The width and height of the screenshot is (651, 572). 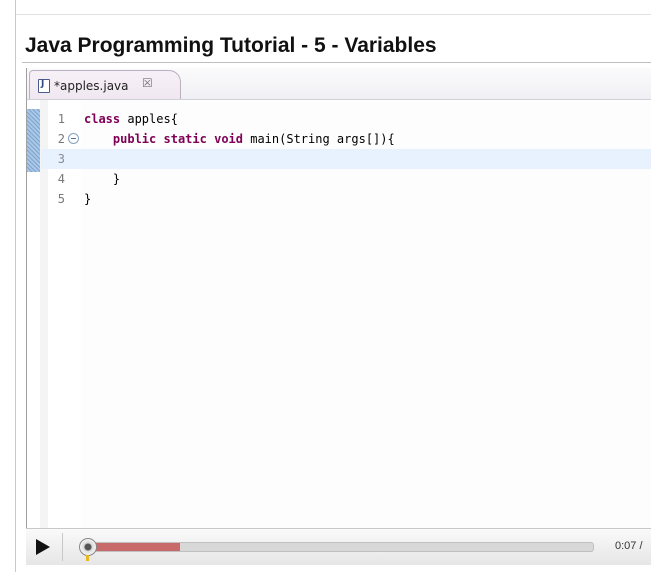 What do you see at coordinates (87, 558) in the screenshot?
I see `scrubber-pointer` at bounding box center [87, 558].